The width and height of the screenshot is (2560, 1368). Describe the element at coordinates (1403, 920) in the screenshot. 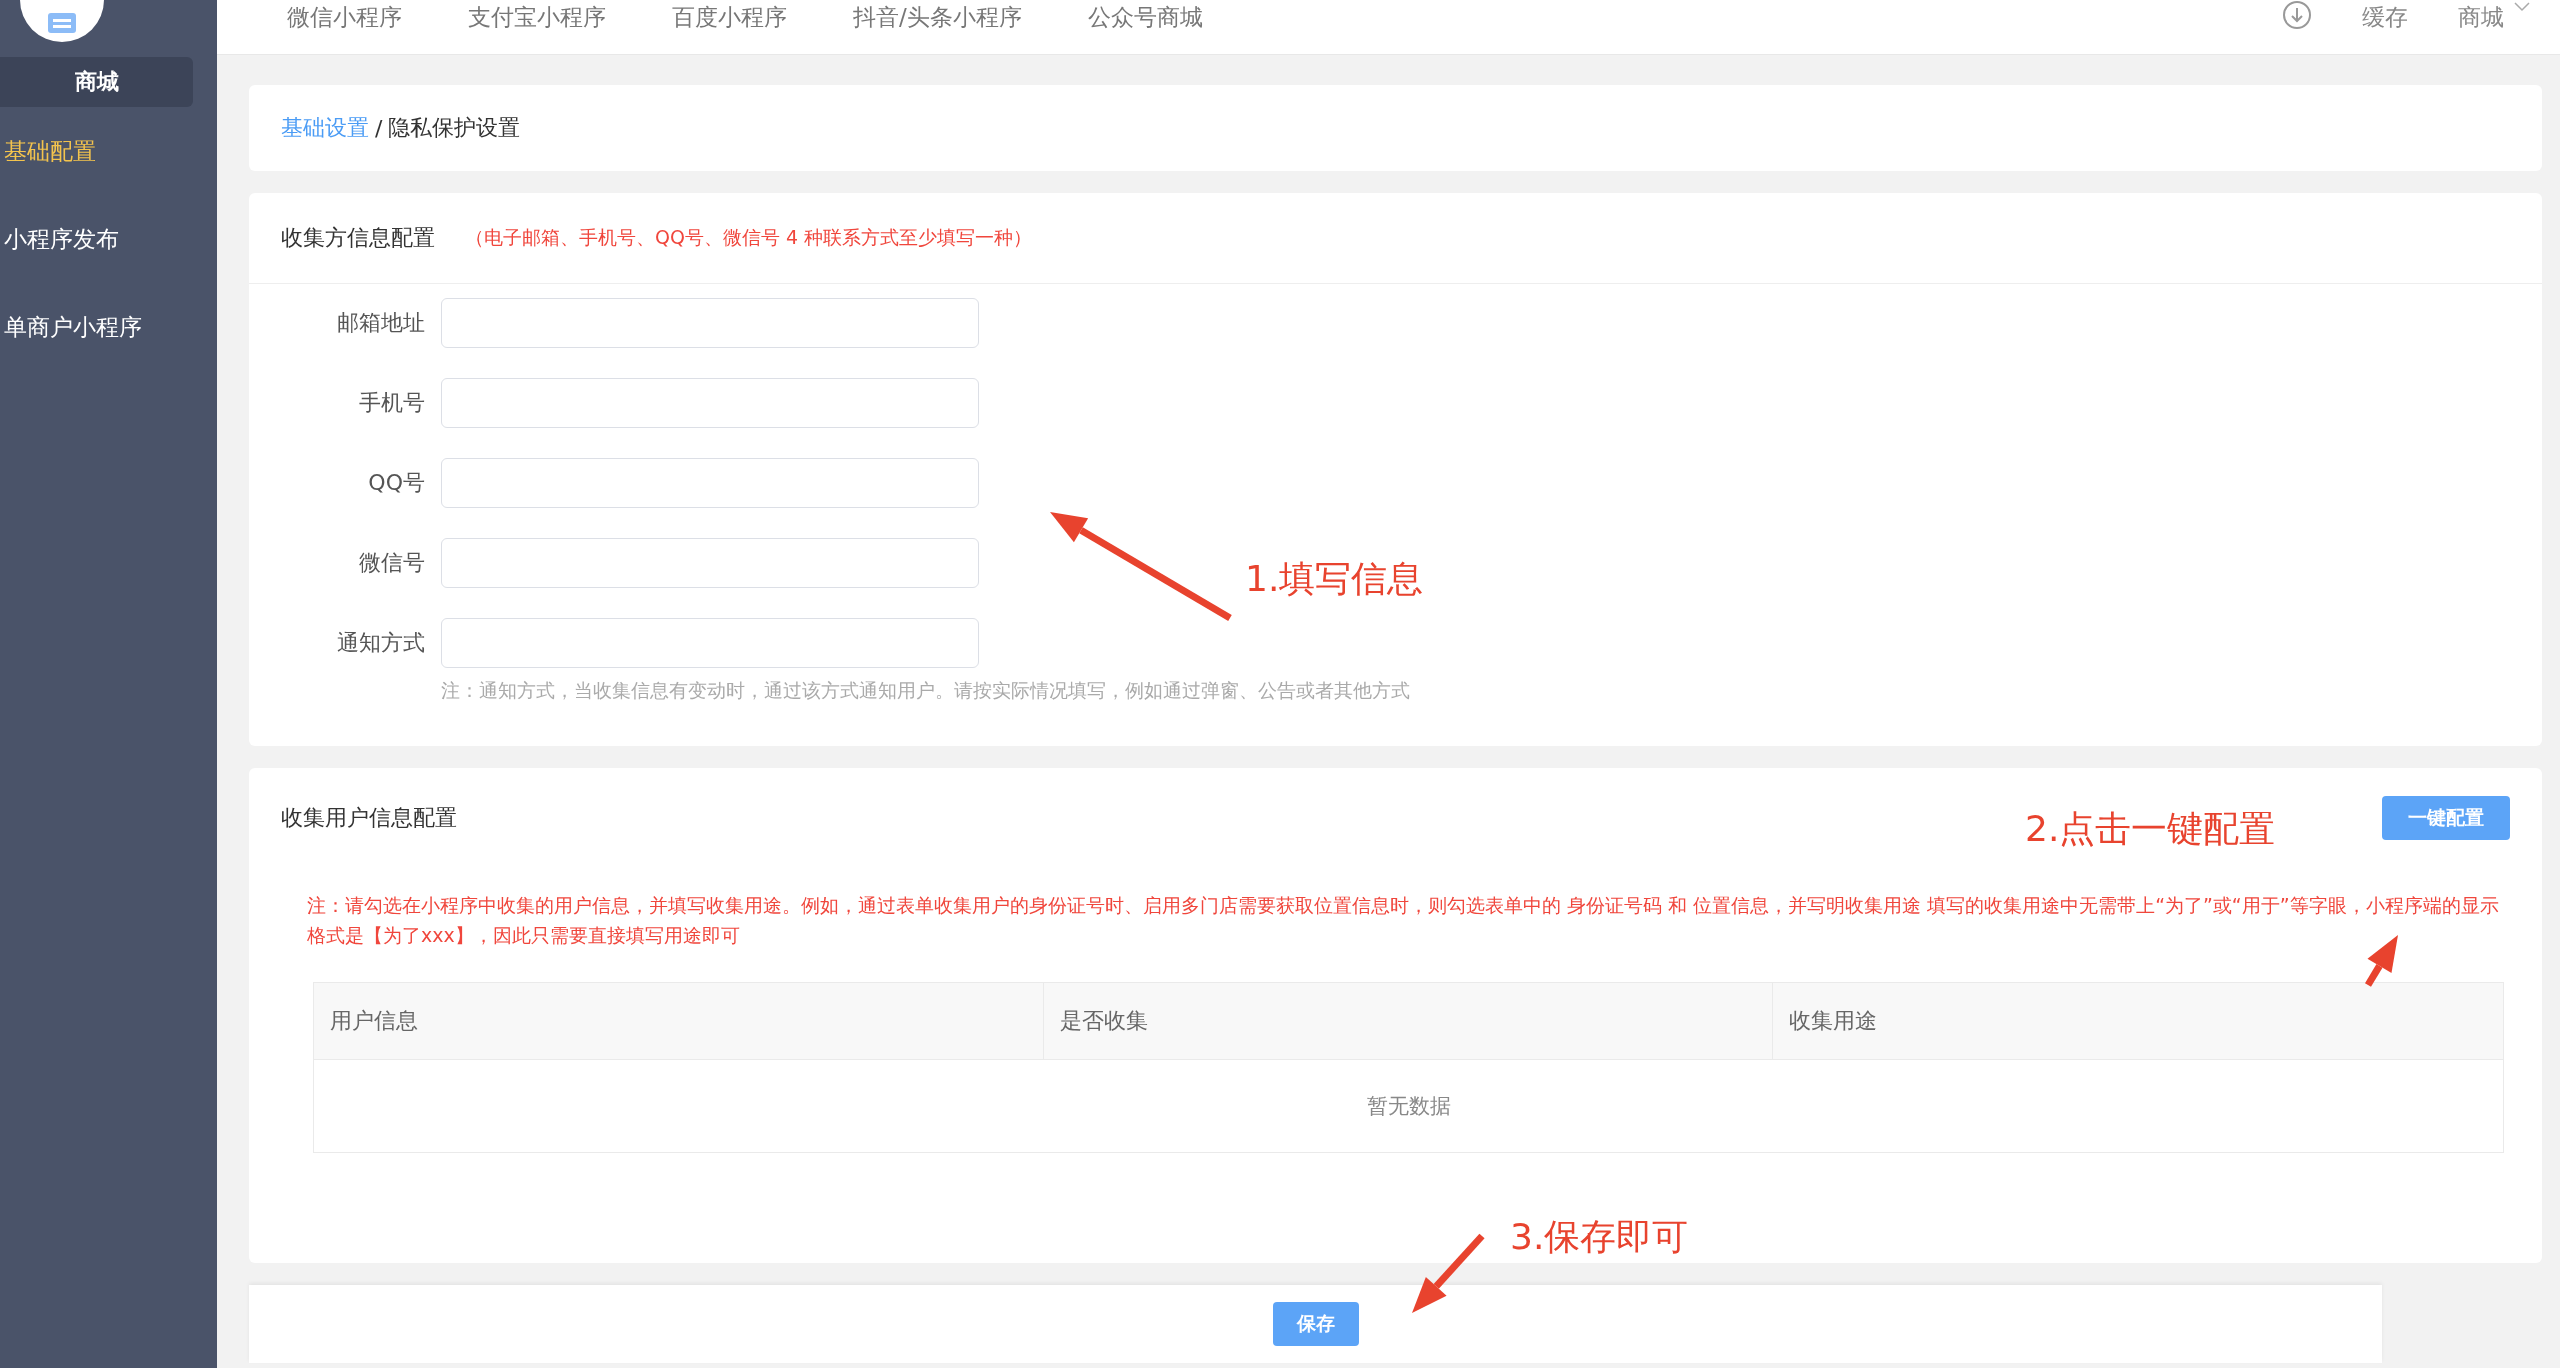

I see `note-text: 注：请勾选在小程序中收集的用户信息，并填写收集用途。例如，通过表单收集用户的身份证号时、启用多门店需要获取位置信息时，则勾选表单中的 身份证号码 和 位置信息，并写明收集用途 填写的收集用途中无需带上“为了”或“用于”等字眼，小程序端的显示格式是【为了xxx】，因此只需要直接填写用途即可` at that location.